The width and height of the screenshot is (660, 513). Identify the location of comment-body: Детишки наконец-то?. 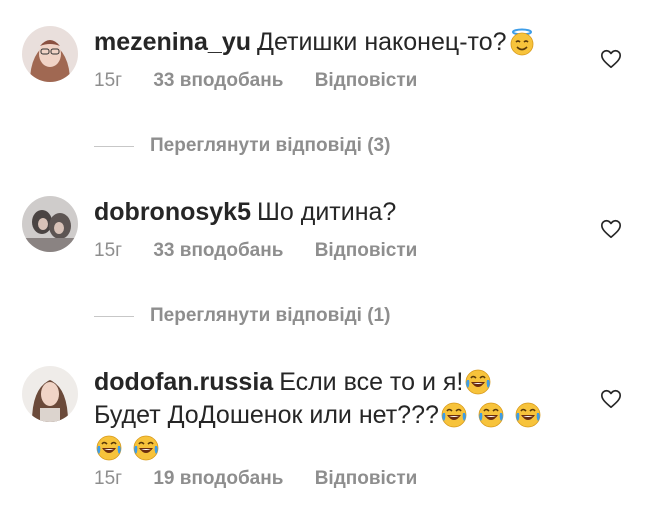
(382, 42).